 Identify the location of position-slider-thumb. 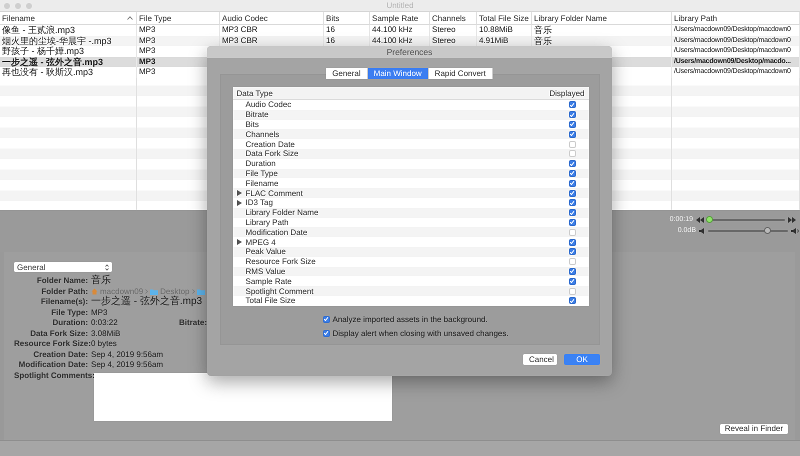
(709, 219).